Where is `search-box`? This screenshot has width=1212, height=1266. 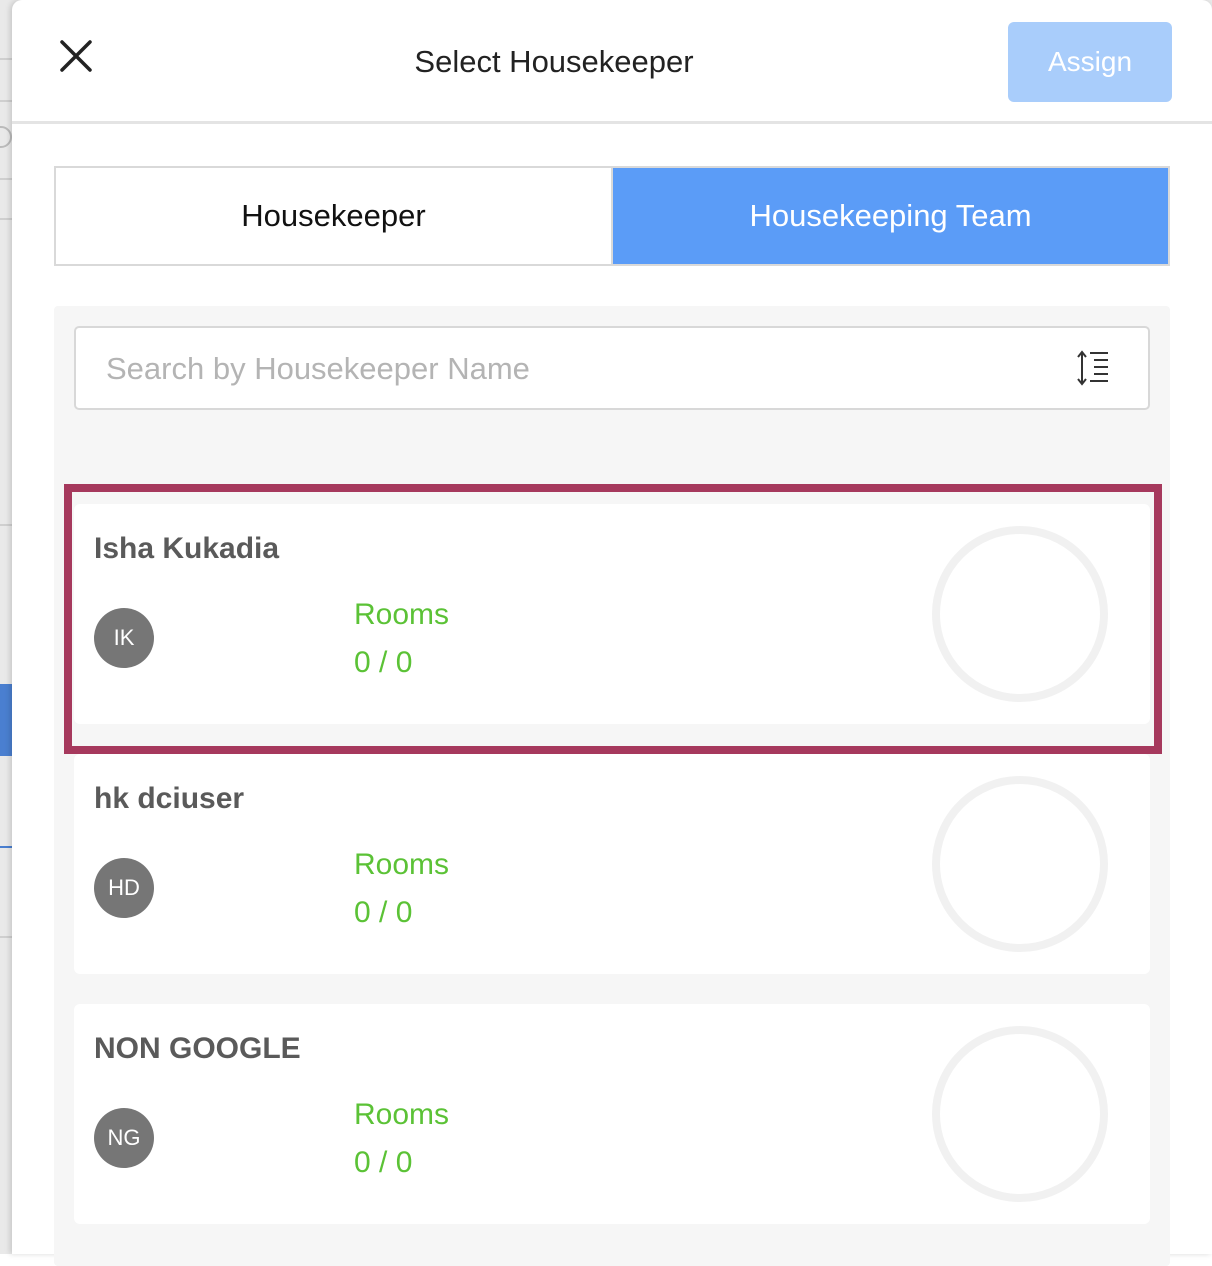 search-box is located at coordinates (612, 368).